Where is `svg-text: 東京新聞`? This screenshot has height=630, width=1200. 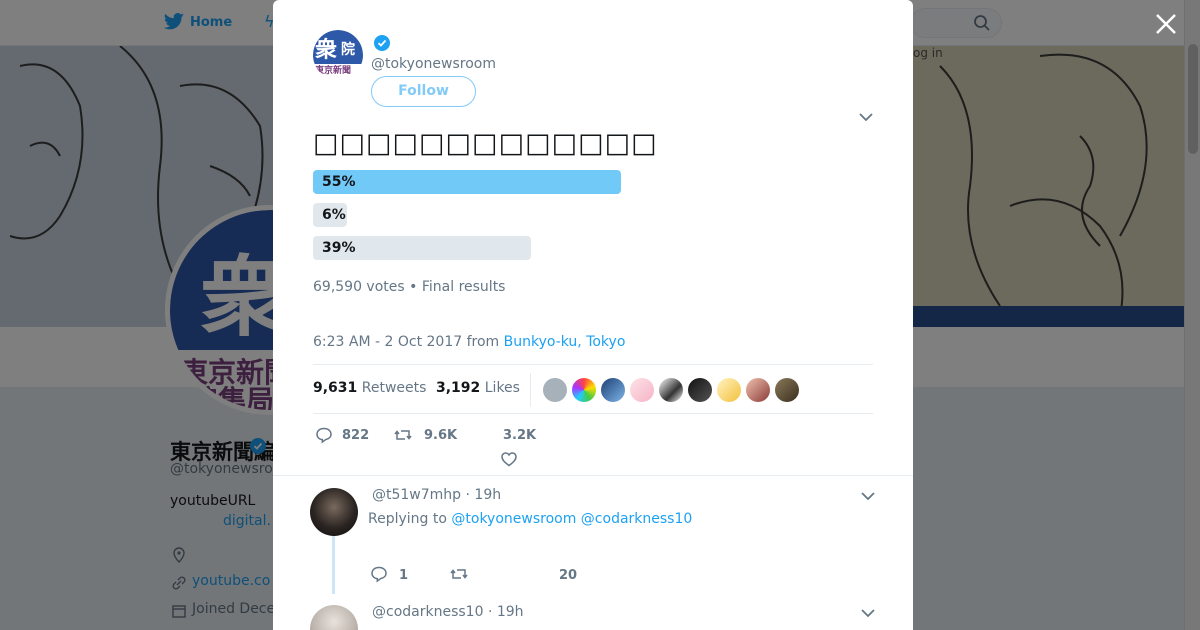
svg-text: 東京新聞 is located at coordinates (333, 70).